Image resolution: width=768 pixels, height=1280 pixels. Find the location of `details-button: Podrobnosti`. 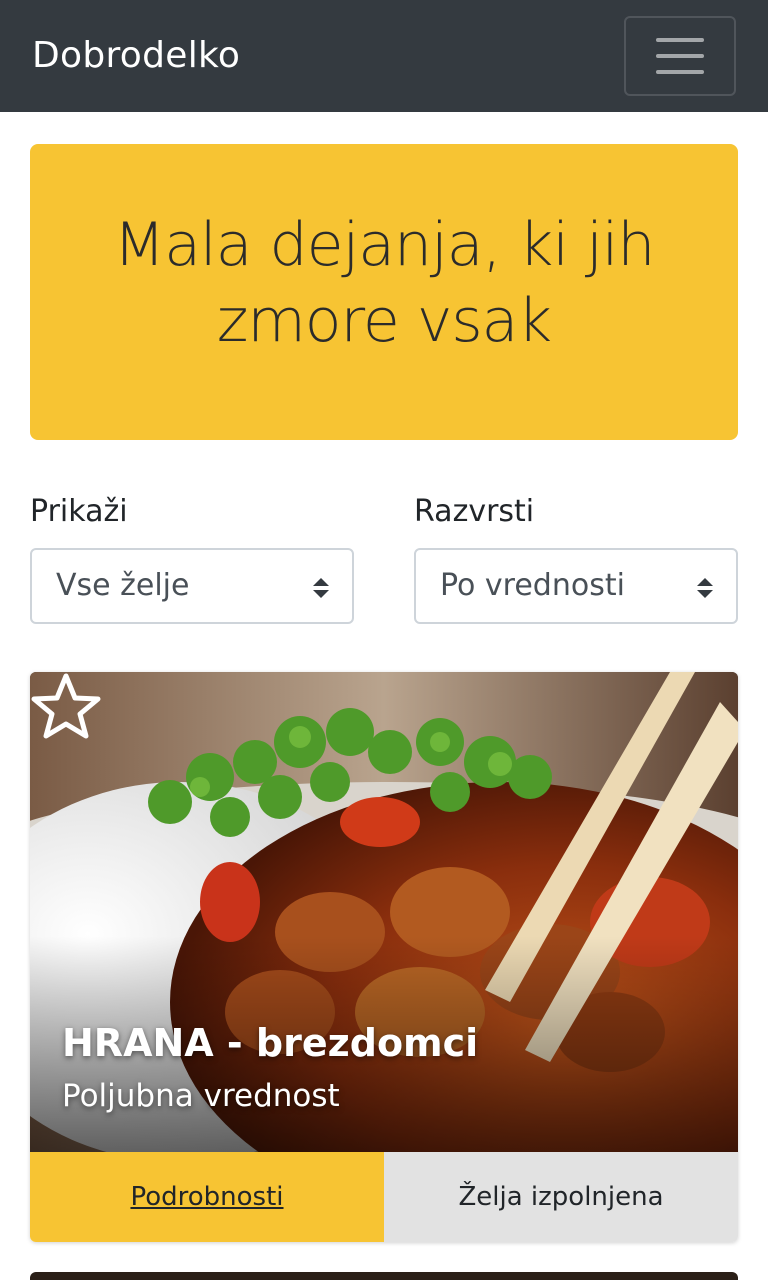

details-button: Podrobnosti is located at coordinates (207, 1197).